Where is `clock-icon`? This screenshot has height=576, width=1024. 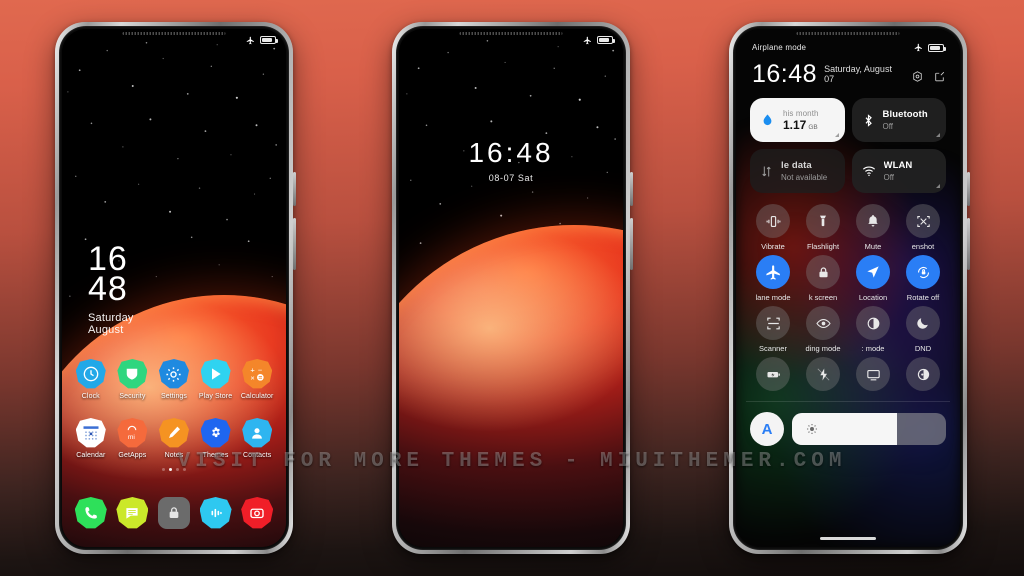
clock-icon is located at coordinates (90, 374).